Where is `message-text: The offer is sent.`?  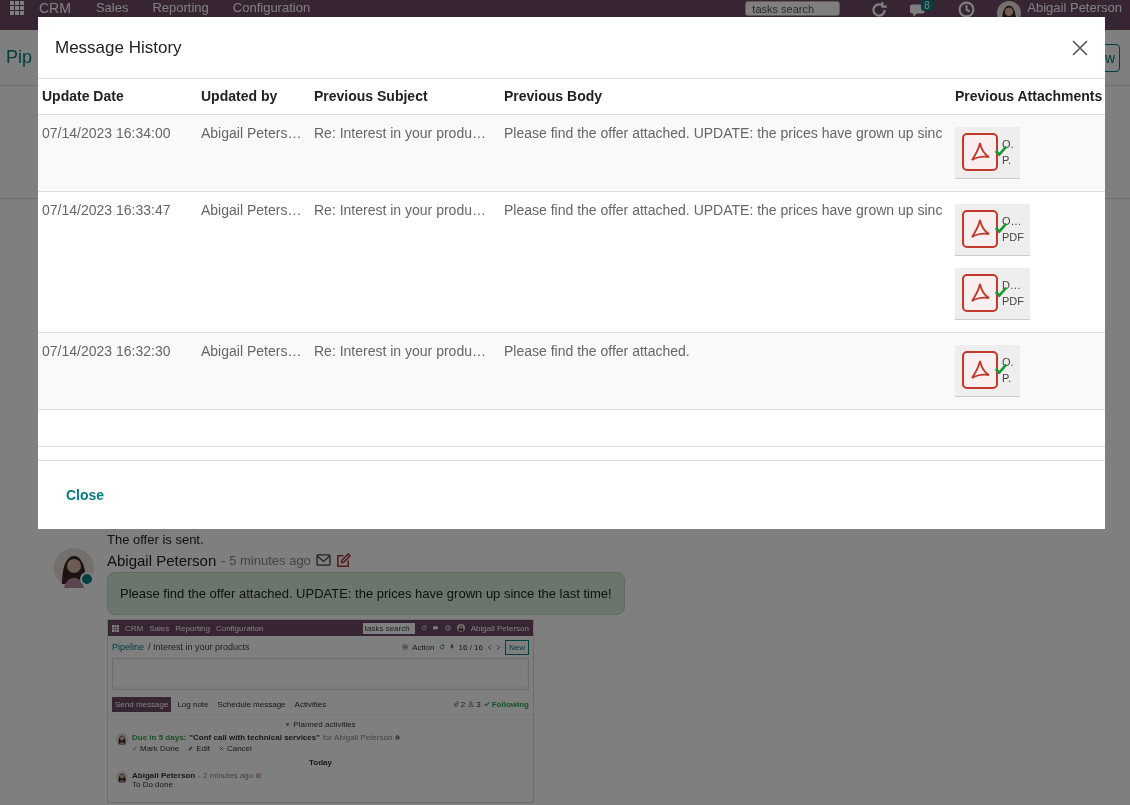 message-text: The offer is sent. is located at coordinates (156, 539).